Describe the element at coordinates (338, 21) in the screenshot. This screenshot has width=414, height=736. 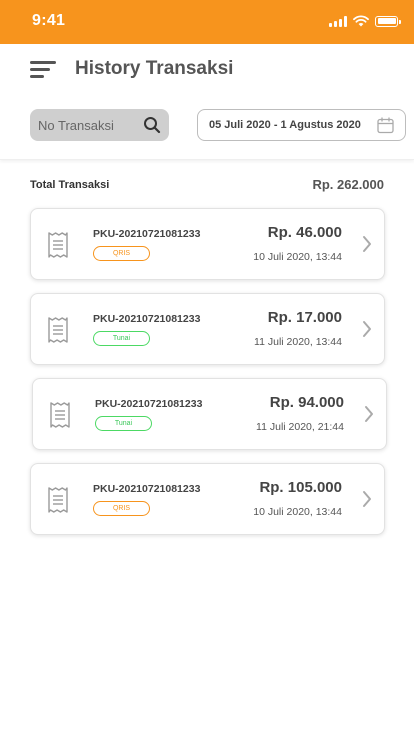
I see `cellular-signal-icon` at that location.